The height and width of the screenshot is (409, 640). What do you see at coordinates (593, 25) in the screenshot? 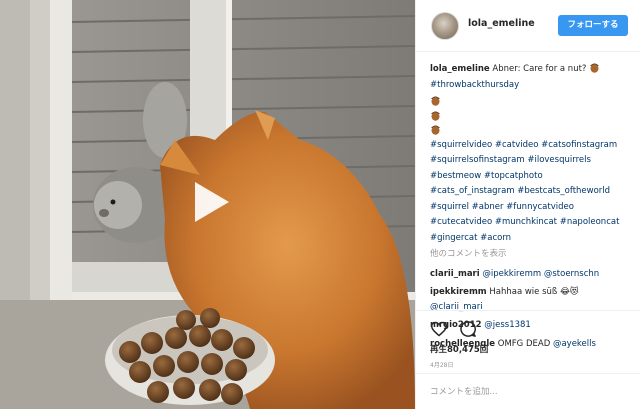
I see `follow-button: フォローする` at bounding box center [593, 25].